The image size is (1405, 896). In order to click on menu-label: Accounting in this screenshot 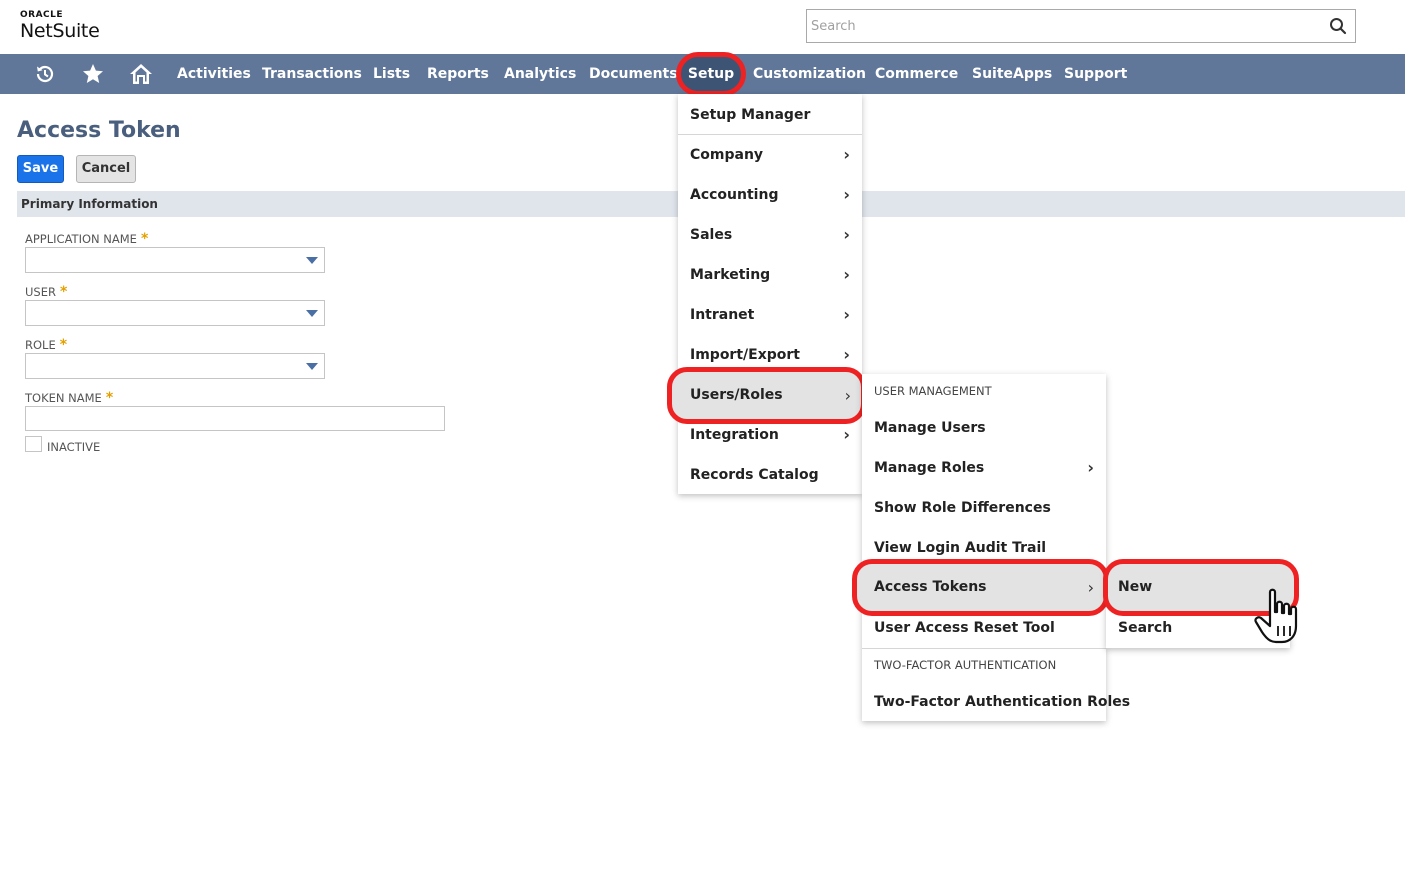, I will do `click(734, 195)`.